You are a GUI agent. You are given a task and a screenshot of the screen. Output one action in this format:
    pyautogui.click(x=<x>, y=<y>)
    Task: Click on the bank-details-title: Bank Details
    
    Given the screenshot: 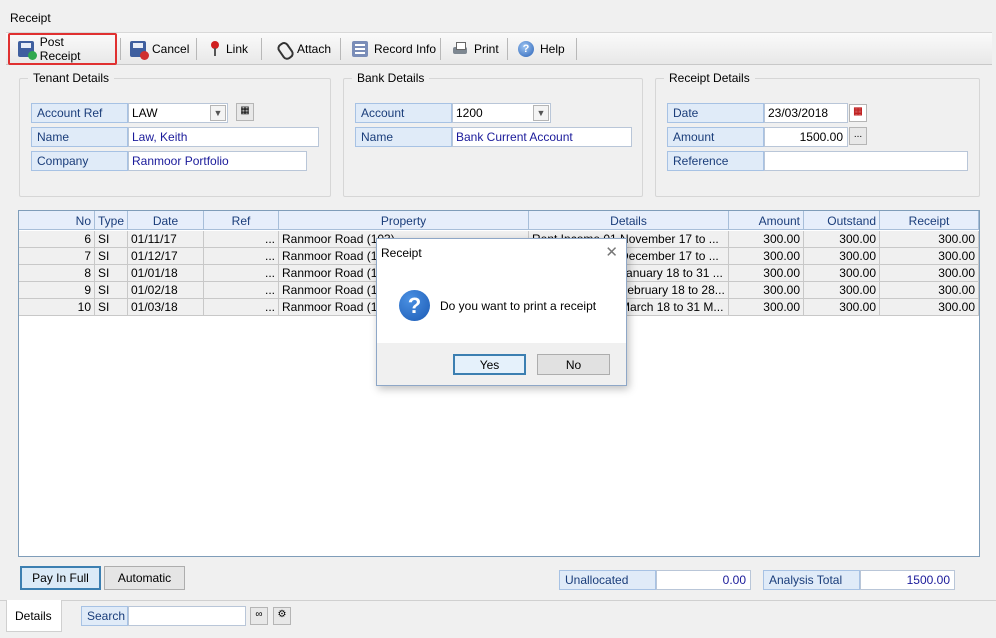 What is the action you would take?
    pyautogui.click(x=391, y=78)
    